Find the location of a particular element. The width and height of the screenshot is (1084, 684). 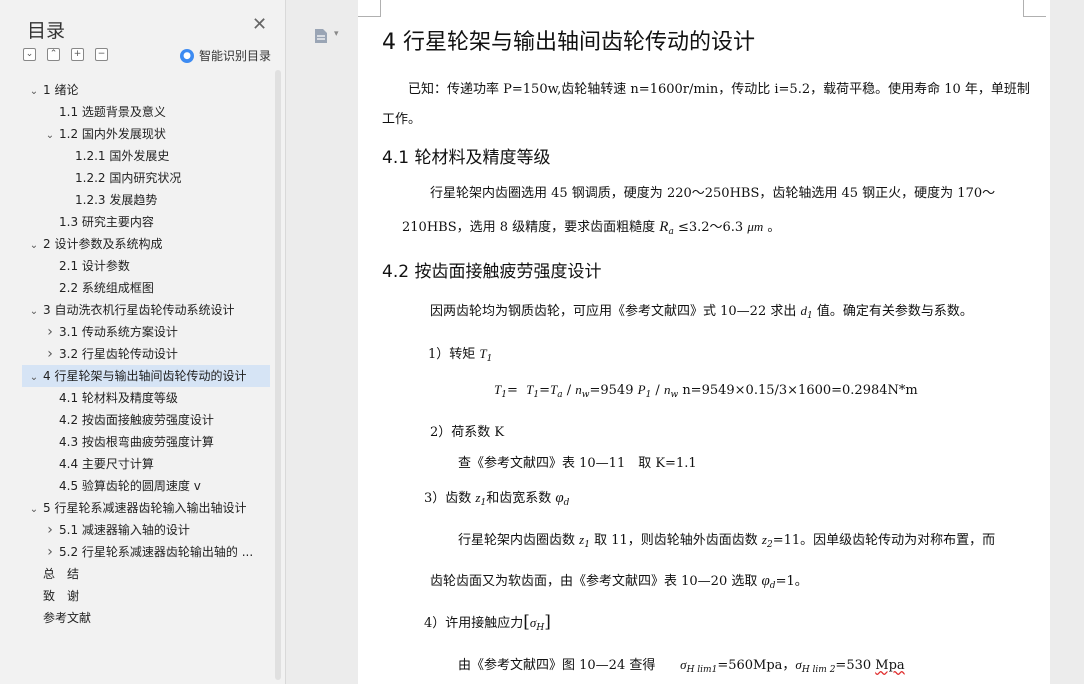

paragraph-4-1-line2: 210HBS，选用 8 级精度，要求齿面粗糙度 Ra ≤3.2～6.3 μm 。 is located at coordinates (591, 226).